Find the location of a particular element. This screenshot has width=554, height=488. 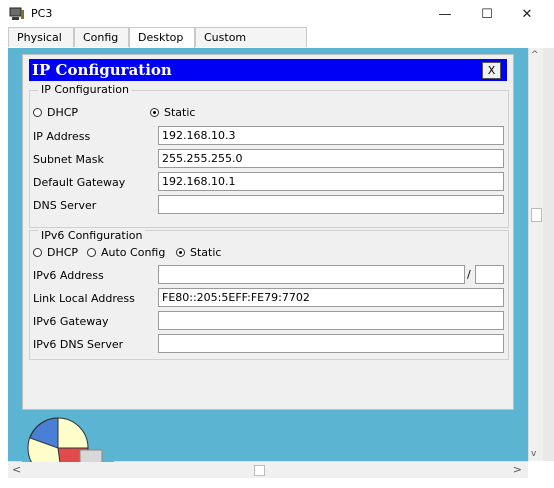

ip-address-label: IP Address is located at coordinates (62, 136).